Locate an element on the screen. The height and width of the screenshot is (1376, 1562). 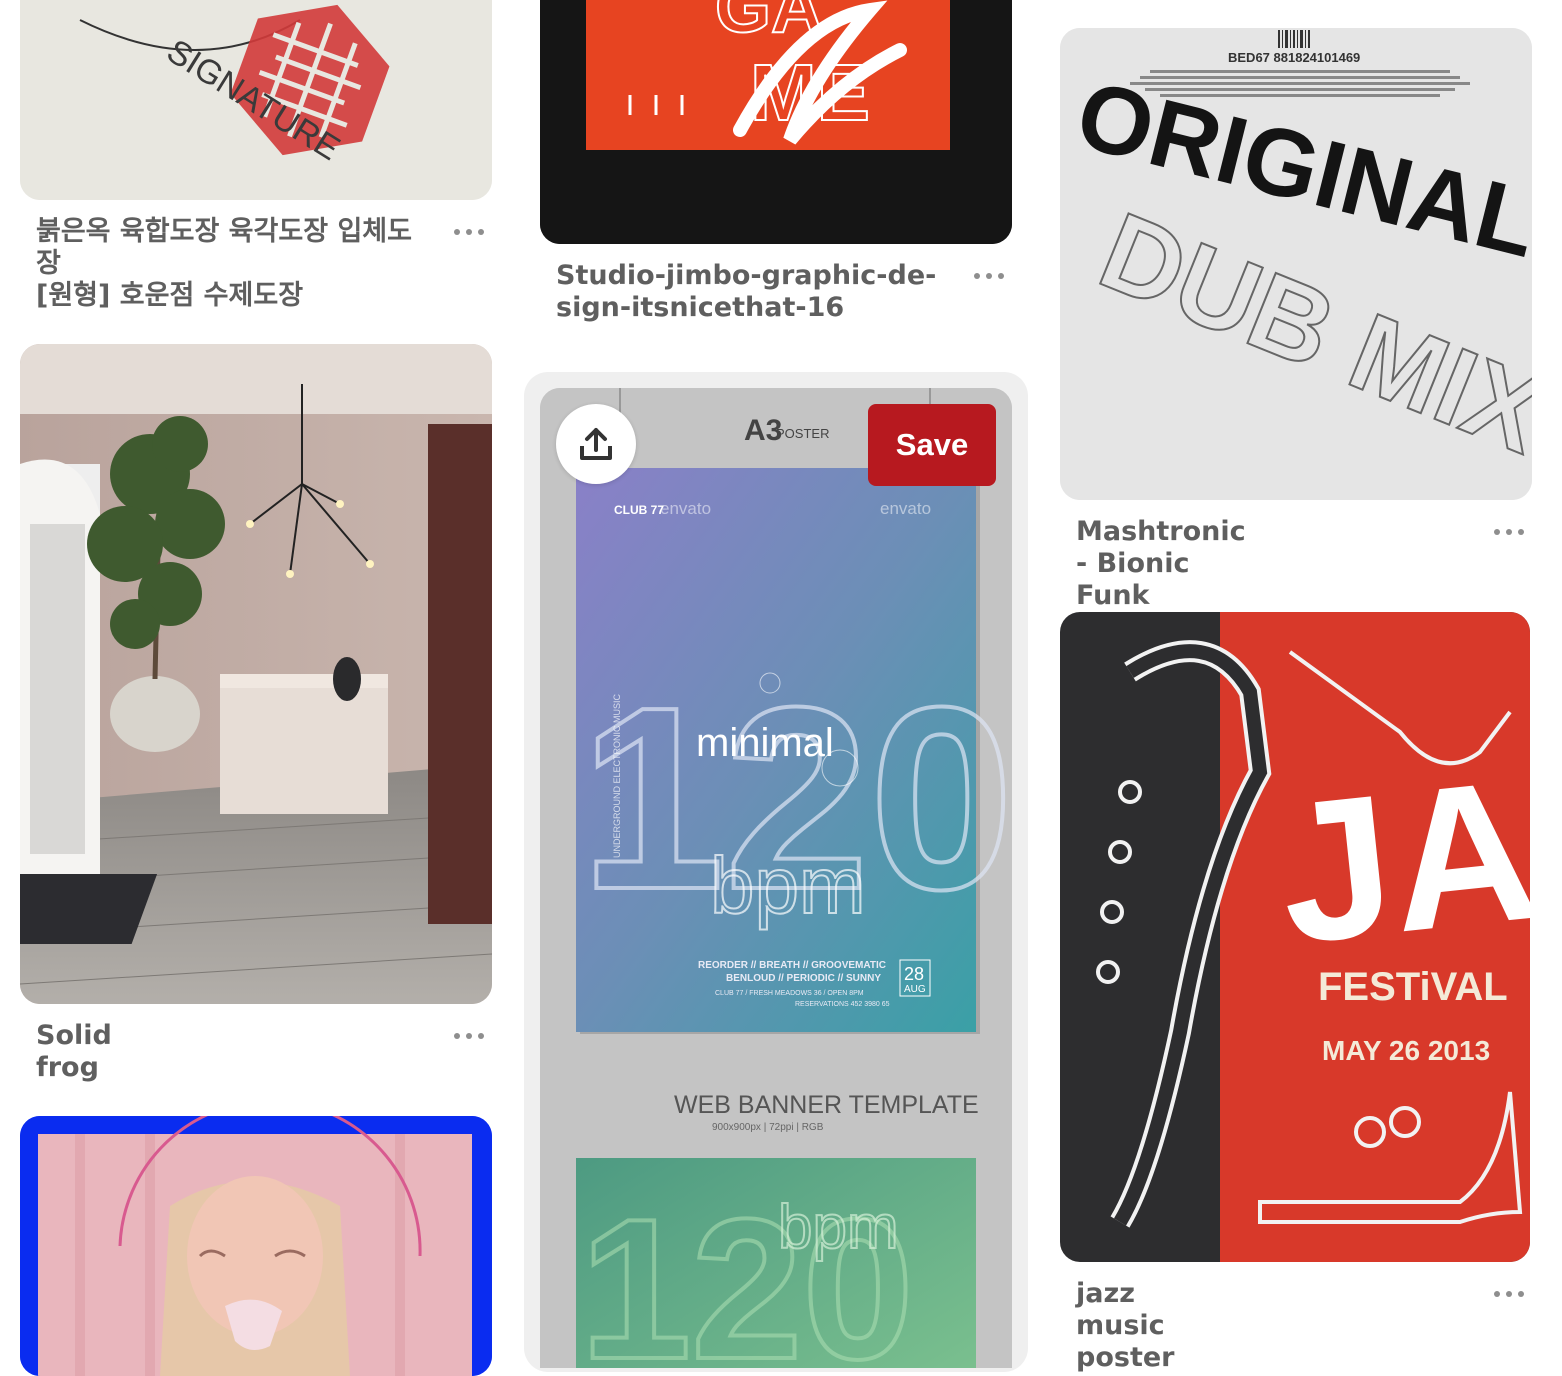
lineup-line: BENLOUD // PERIODIC // SUNNY is located at coordinates (803, 978).